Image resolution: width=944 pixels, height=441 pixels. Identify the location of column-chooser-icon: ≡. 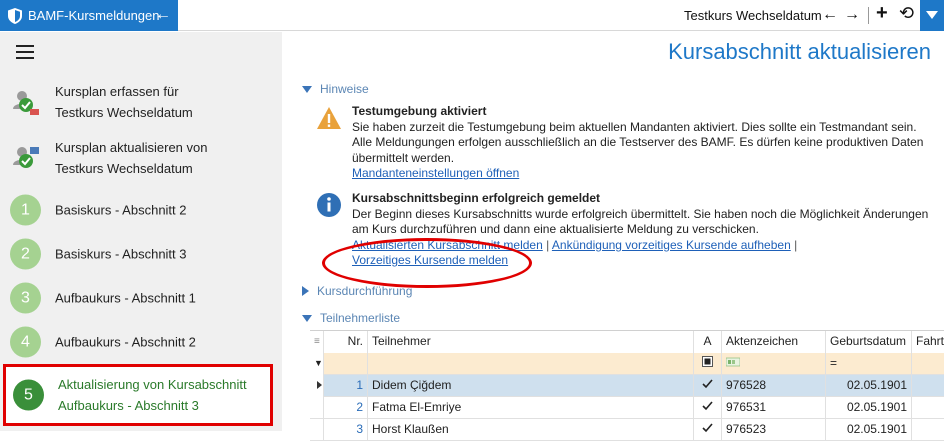
(317, 342).